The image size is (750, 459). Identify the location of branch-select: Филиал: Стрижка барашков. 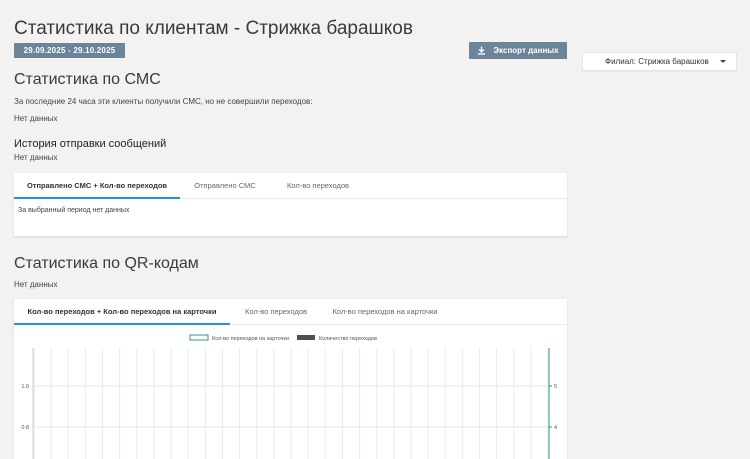
(659, 61).